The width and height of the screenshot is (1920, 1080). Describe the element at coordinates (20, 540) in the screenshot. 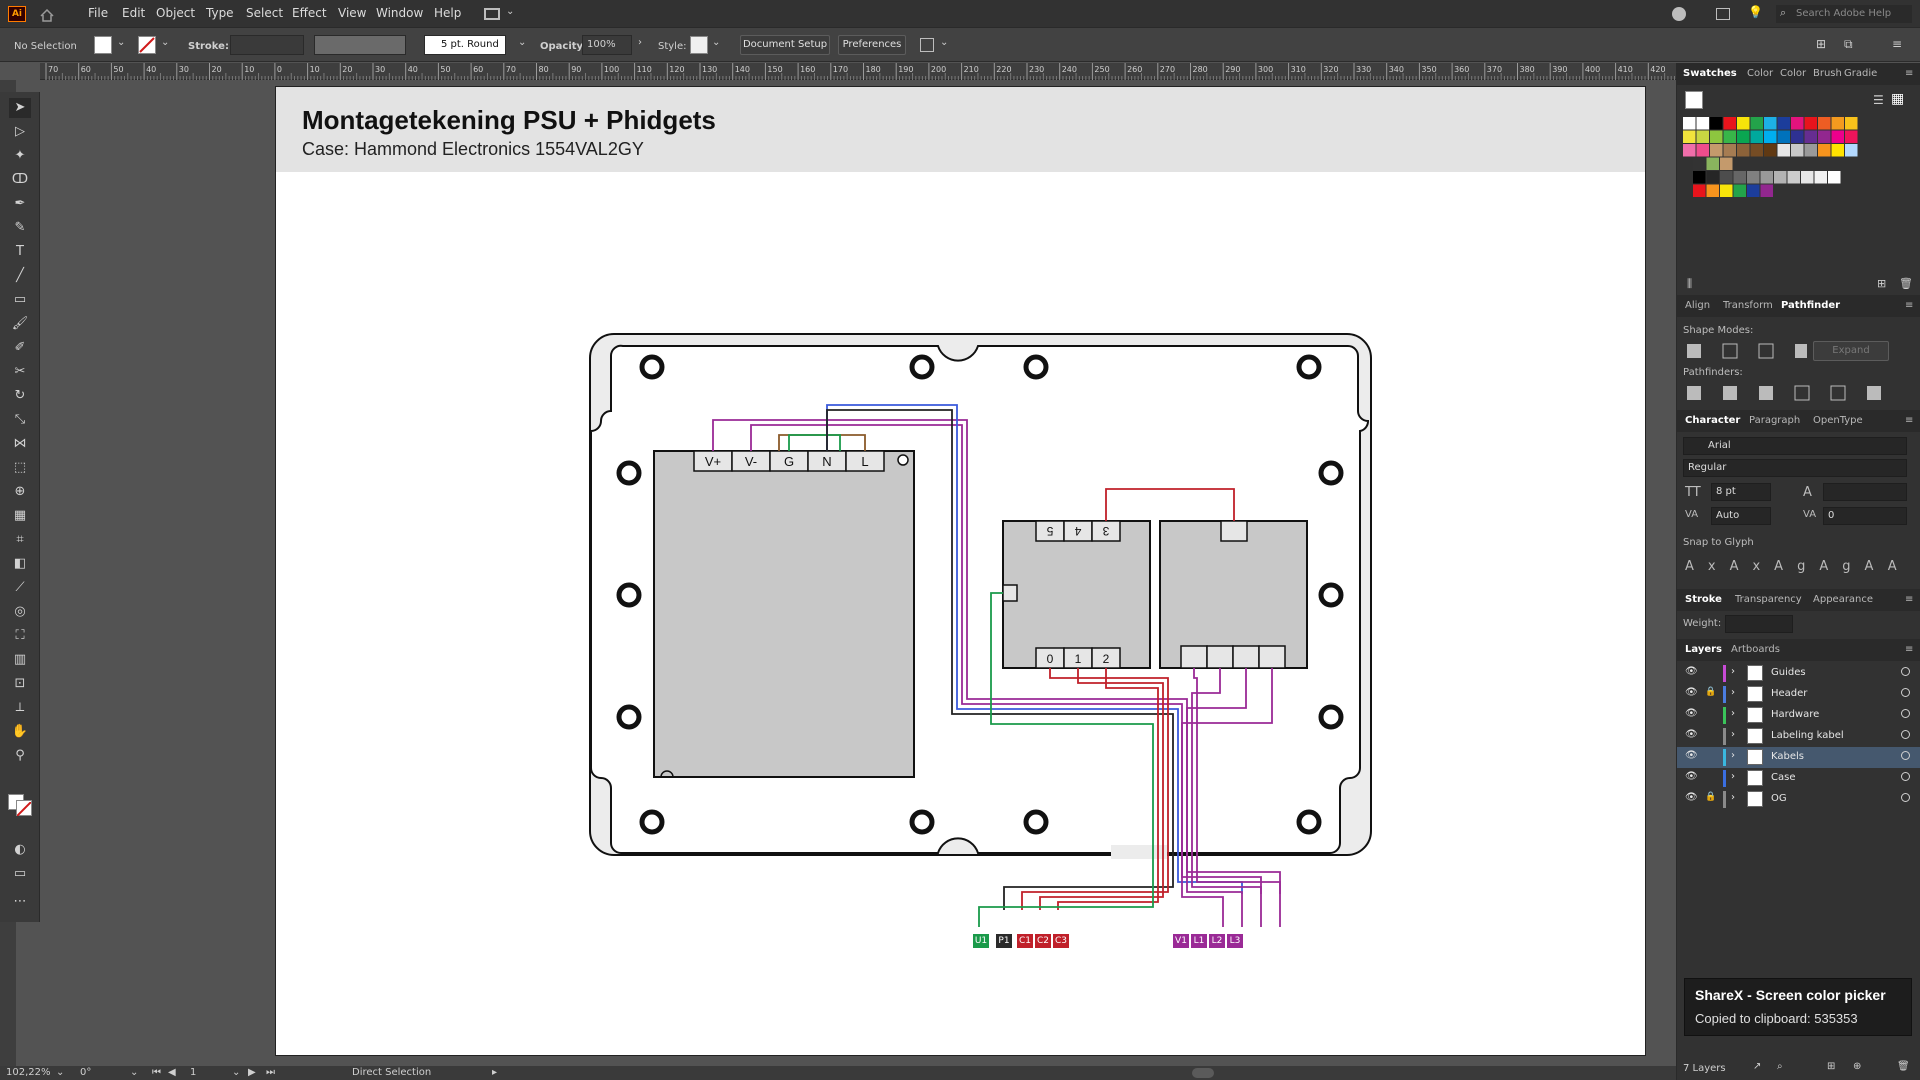

I see `mesh-tool-icon: ⌗` at that location.